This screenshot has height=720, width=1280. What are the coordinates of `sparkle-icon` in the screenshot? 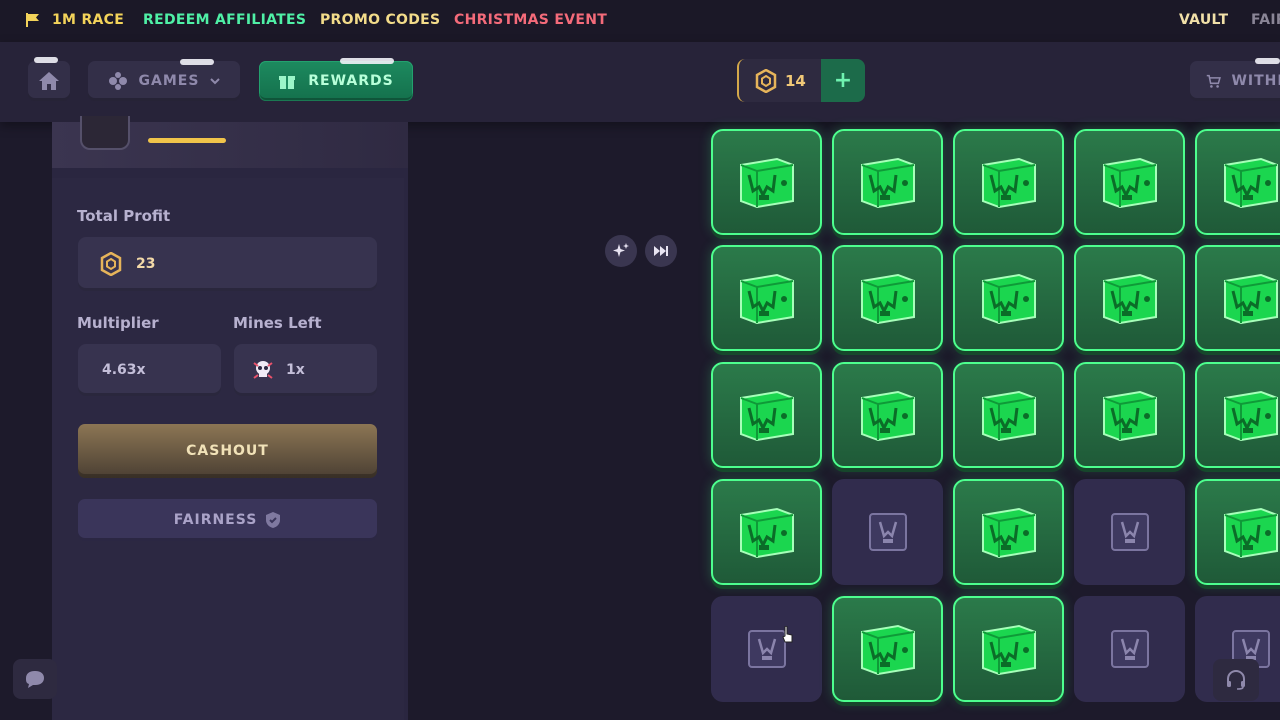 It's located at (621, 250).